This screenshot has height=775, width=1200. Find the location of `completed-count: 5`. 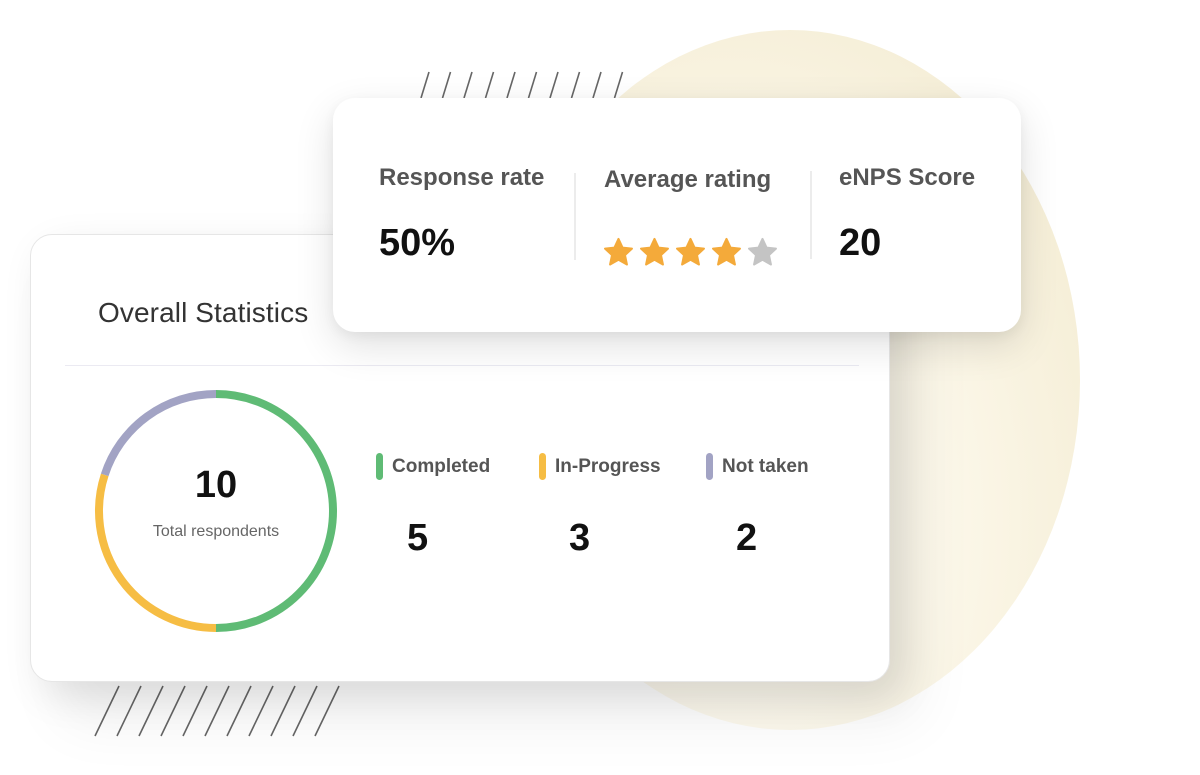

completed-count: 5 is located at coordinates (418, 538).